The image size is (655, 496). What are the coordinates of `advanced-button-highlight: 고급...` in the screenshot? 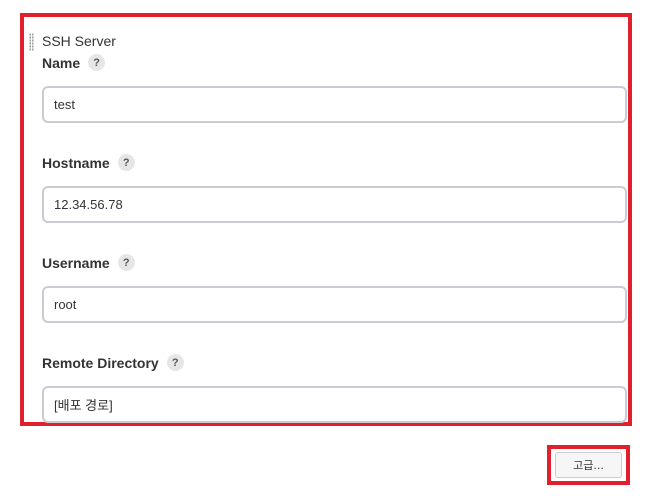 It's located at (588, 465).